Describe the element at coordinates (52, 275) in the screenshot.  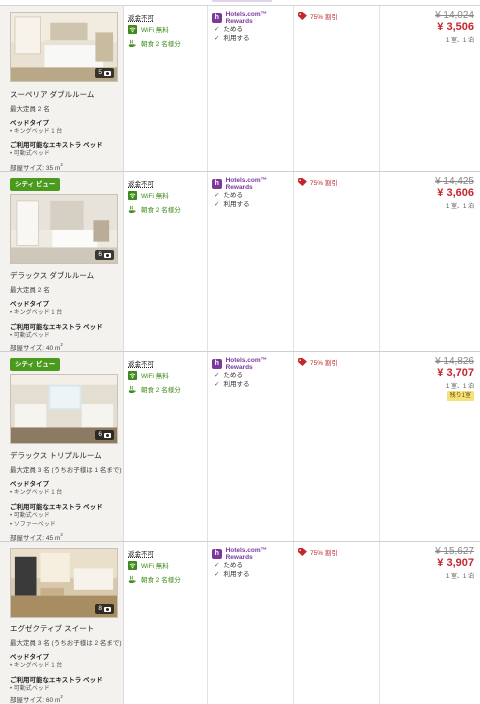
I see `room-name: デラックス ダブルルーム` at that location.